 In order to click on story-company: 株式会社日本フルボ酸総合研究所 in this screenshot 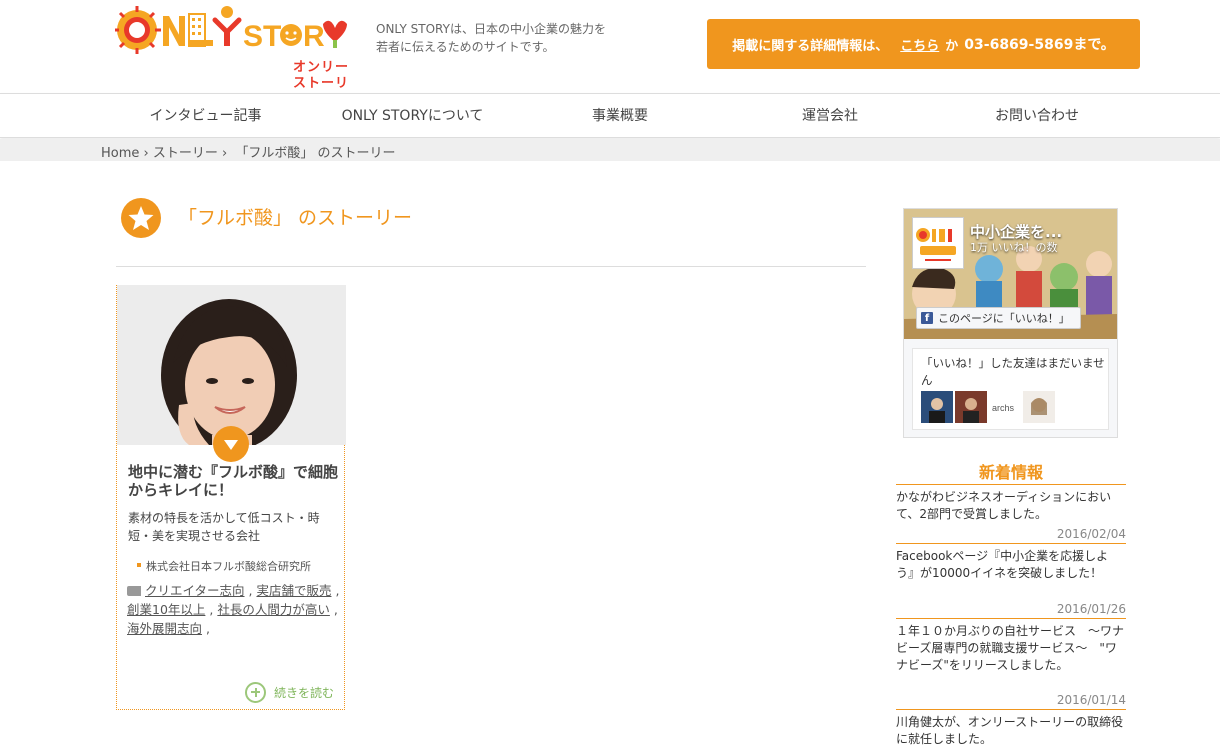, I will do `click(224, 566)`.